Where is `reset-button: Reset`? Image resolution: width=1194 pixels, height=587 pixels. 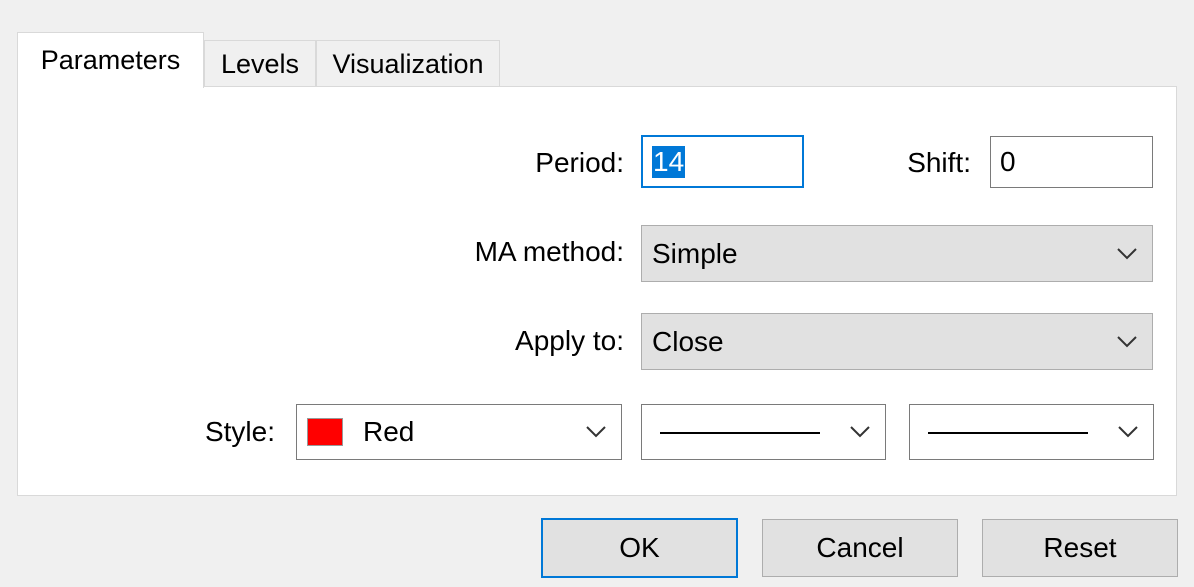
reset-button: Reset is located at coordinates (1080, 548).